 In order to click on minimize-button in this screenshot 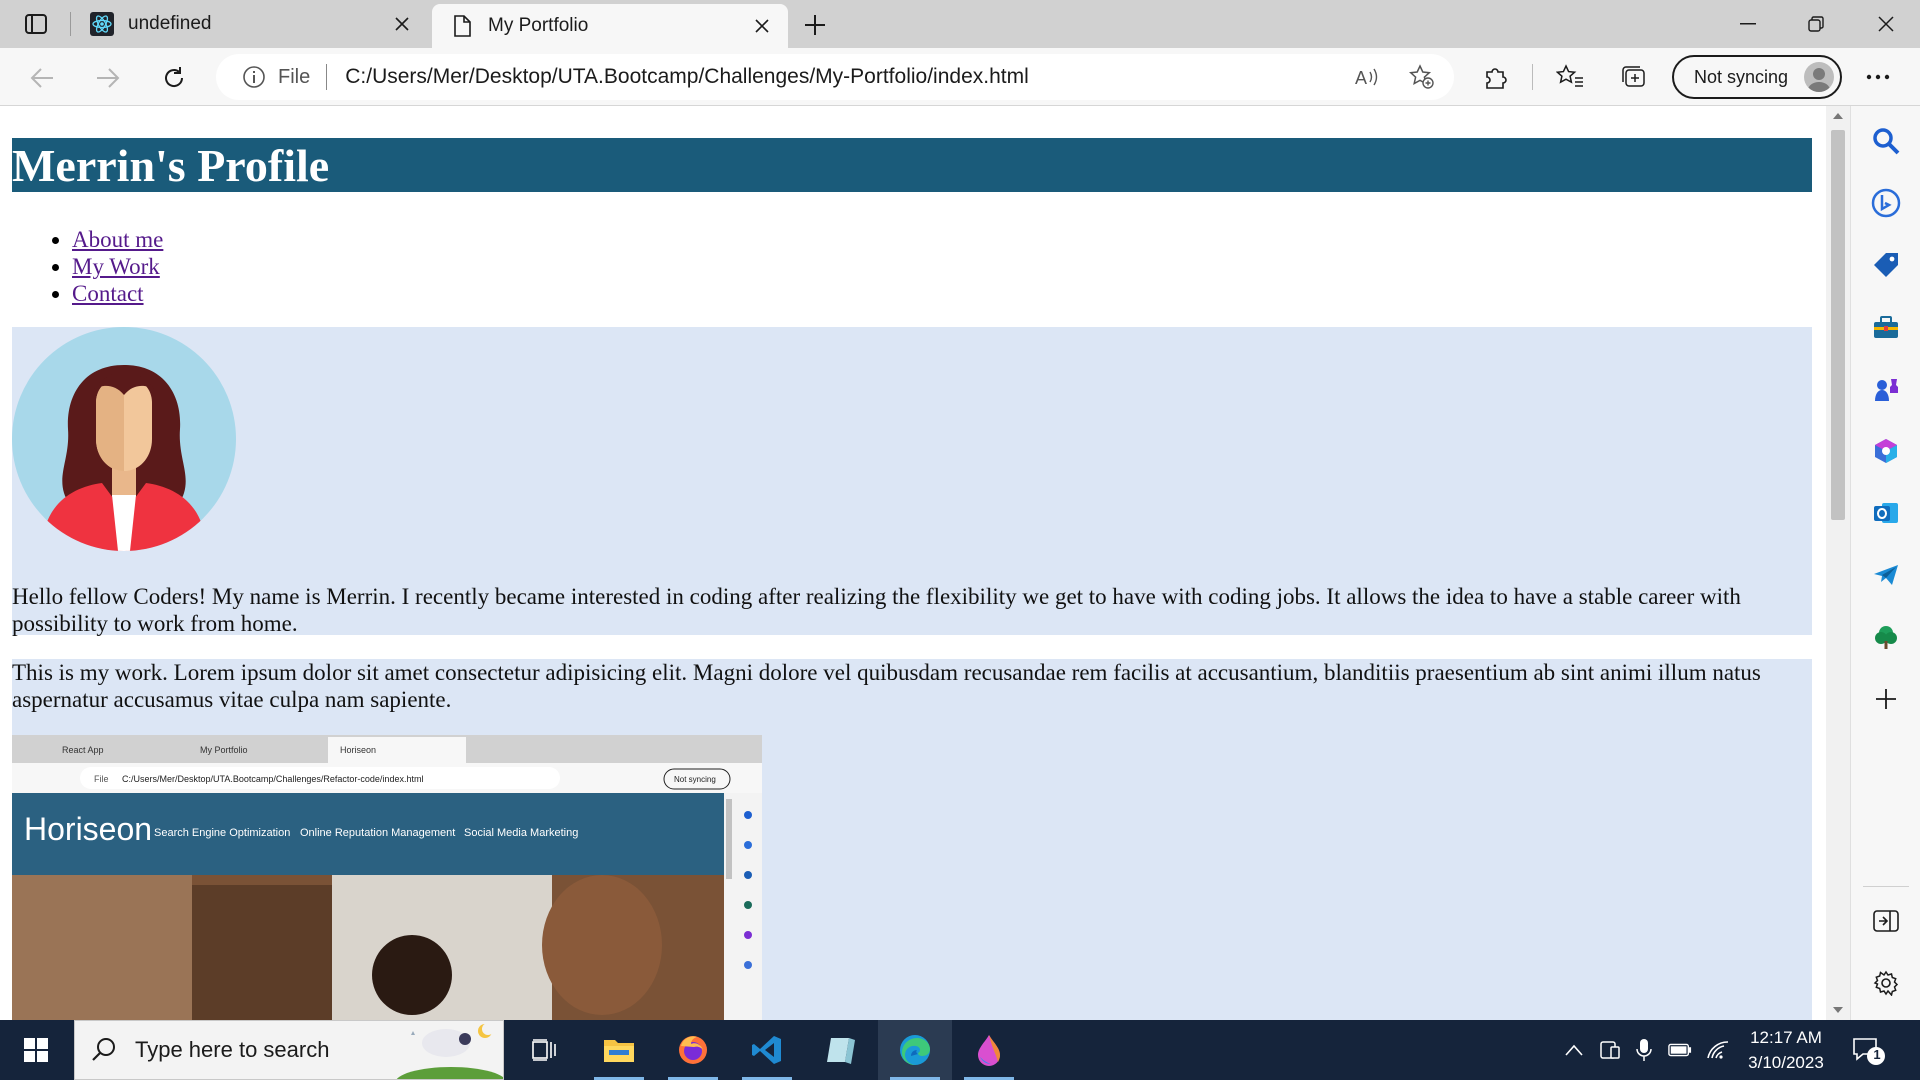, I will do `click(1748, 24)`.